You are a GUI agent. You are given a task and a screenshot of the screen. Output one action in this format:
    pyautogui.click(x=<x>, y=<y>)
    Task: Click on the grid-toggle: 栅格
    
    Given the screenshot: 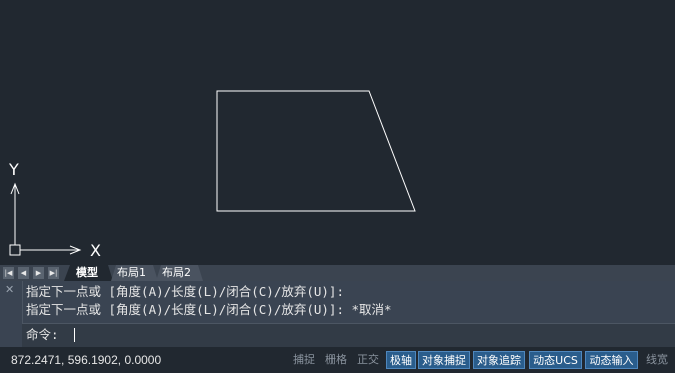 What is the action you would take?
    pyautogui.click(x=336, y=360)
    